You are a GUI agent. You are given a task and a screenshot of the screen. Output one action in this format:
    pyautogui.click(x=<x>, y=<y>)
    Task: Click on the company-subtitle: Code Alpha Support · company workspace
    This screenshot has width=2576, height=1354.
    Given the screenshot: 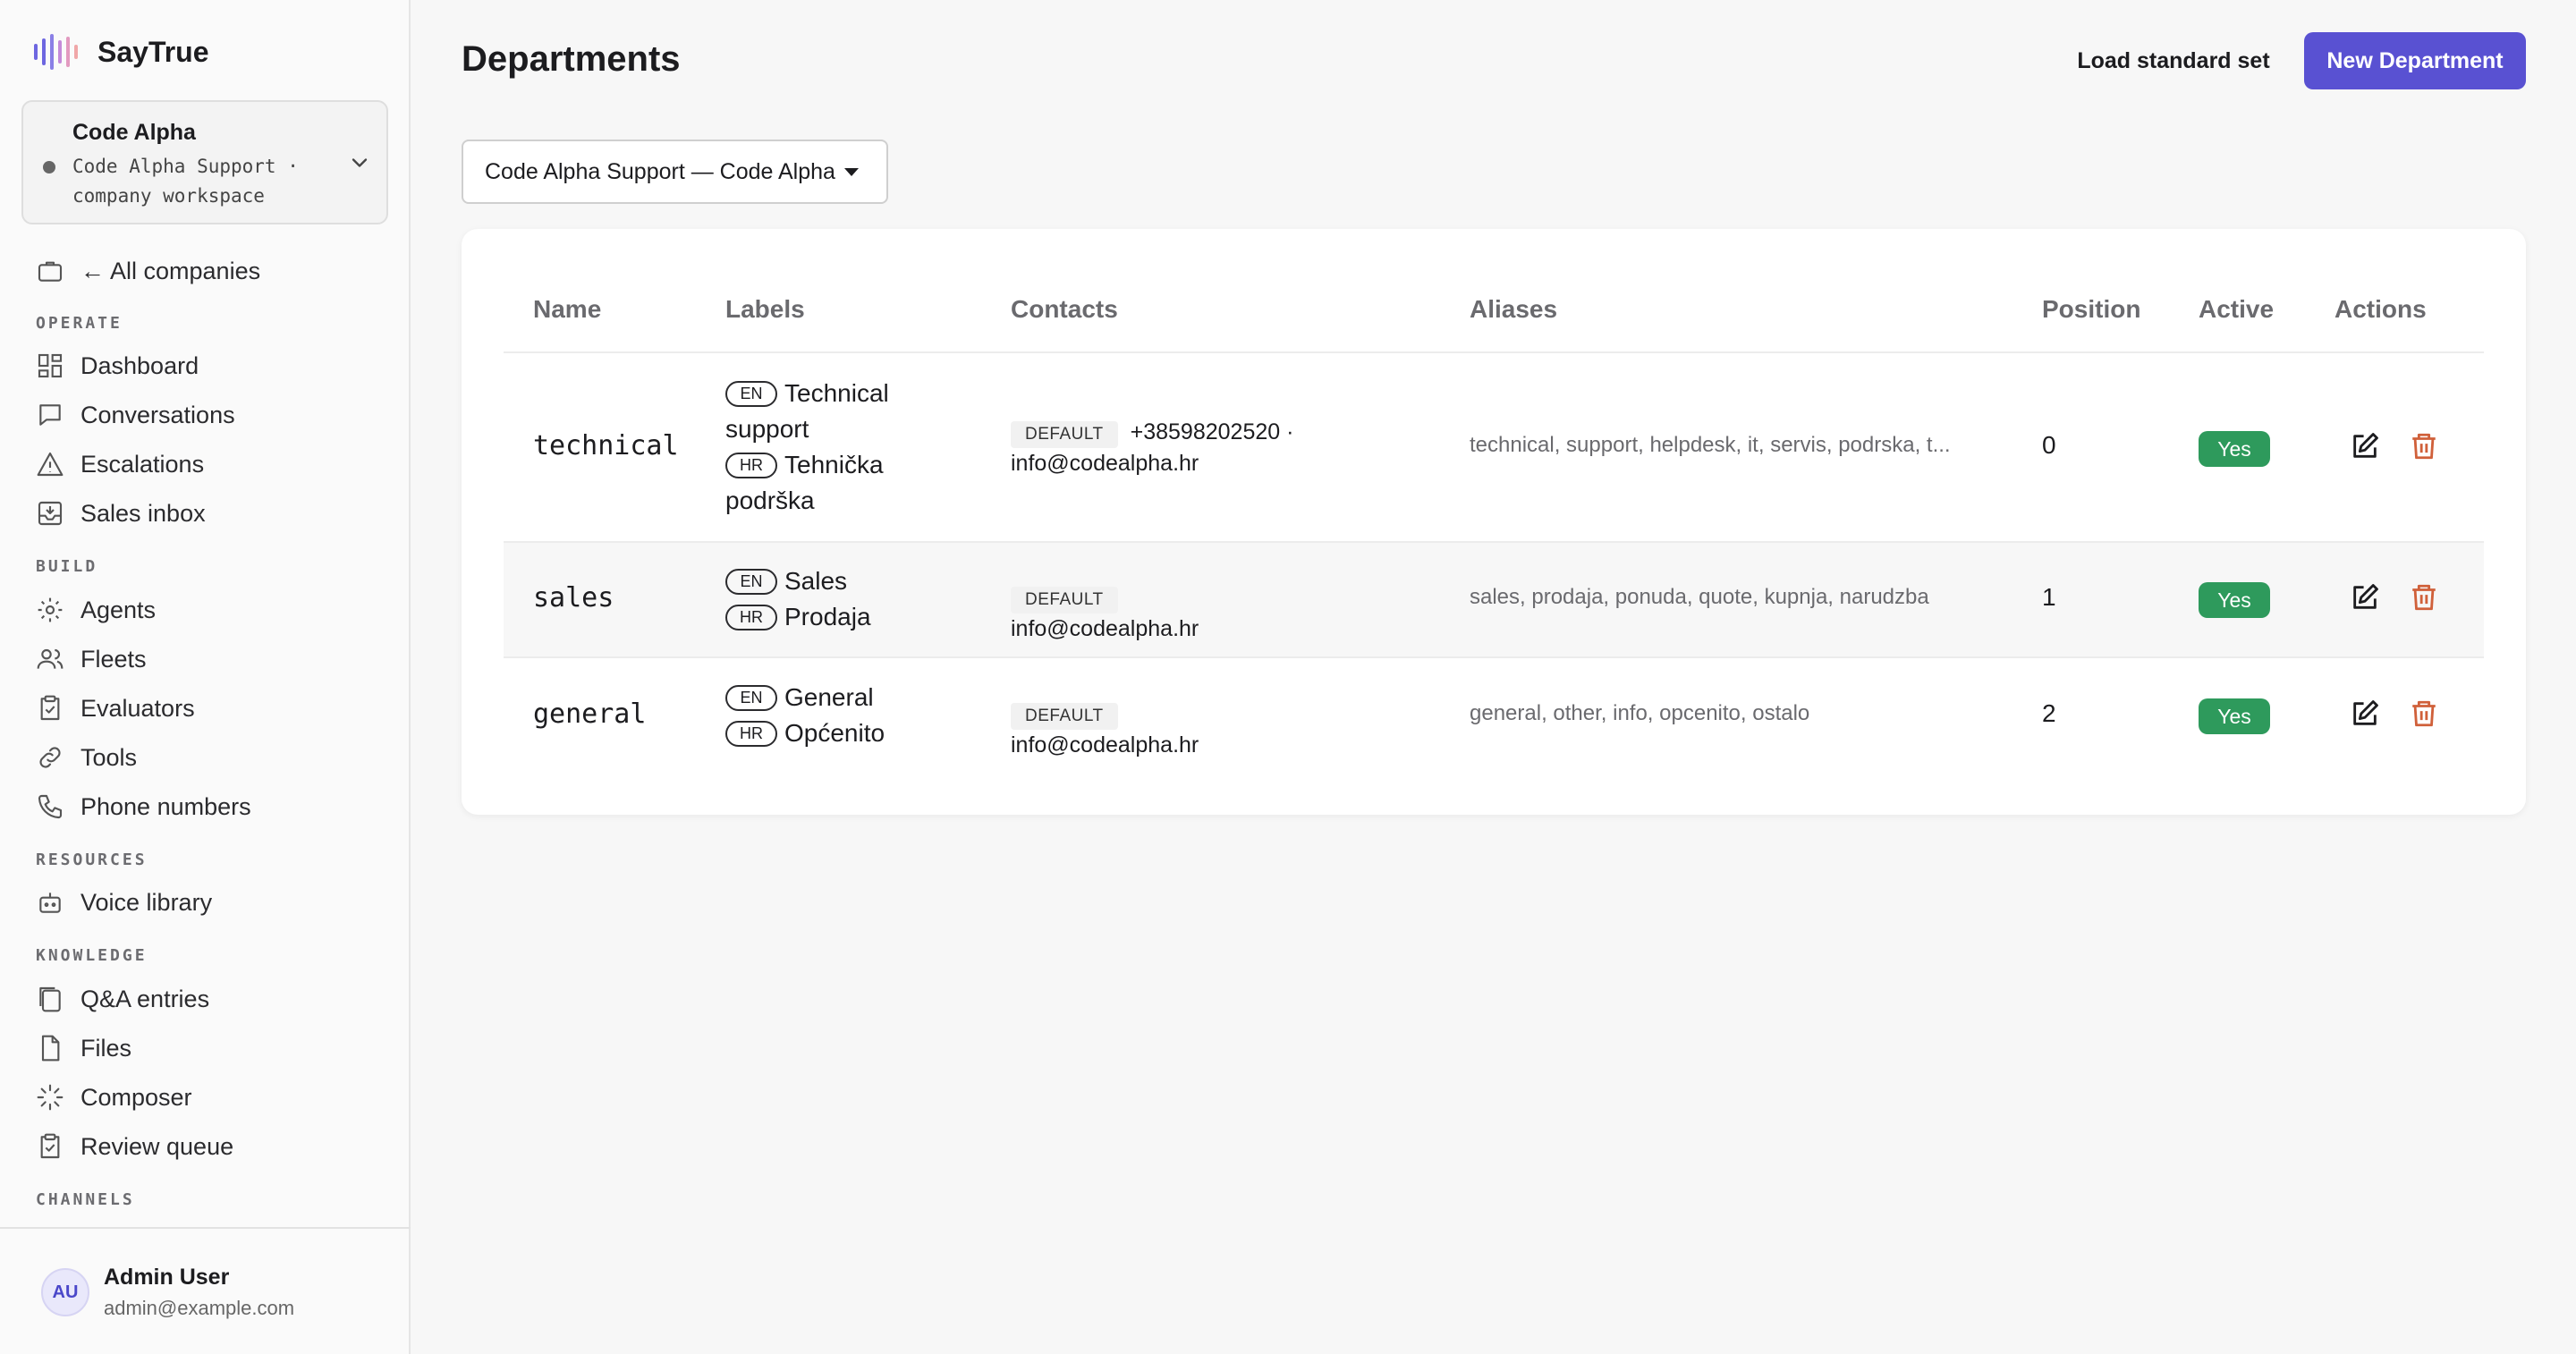 What is the action you would take?
    pyautogui.click(x=185, y=181)
    